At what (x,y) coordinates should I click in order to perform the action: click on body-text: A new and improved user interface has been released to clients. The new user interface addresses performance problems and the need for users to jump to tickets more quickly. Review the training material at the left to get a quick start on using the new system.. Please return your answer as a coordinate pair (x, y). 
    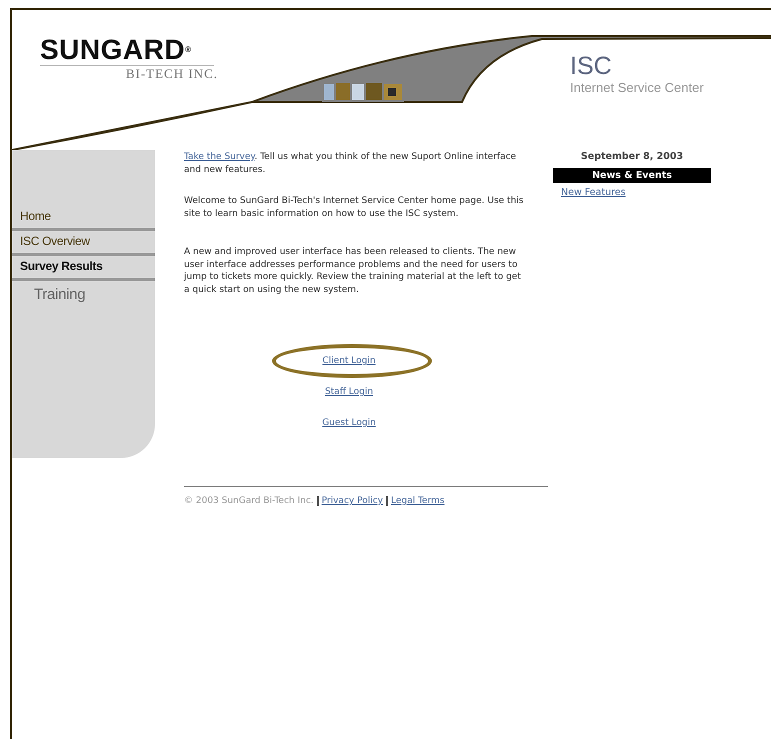
    Looking at the image, I should click on (353, 271).